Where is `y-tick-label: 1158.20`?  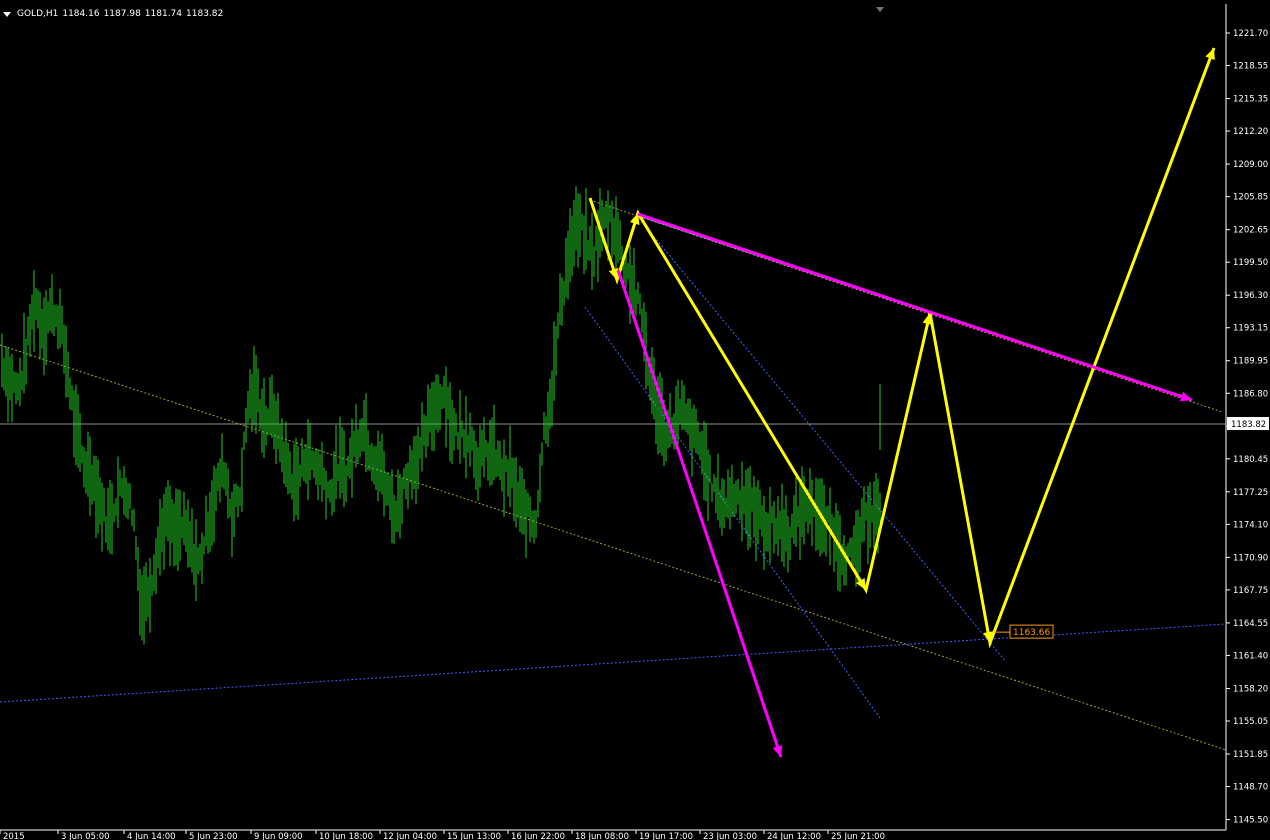 y-tick-label: 1158.20 is located at coordinates (1250, 689).